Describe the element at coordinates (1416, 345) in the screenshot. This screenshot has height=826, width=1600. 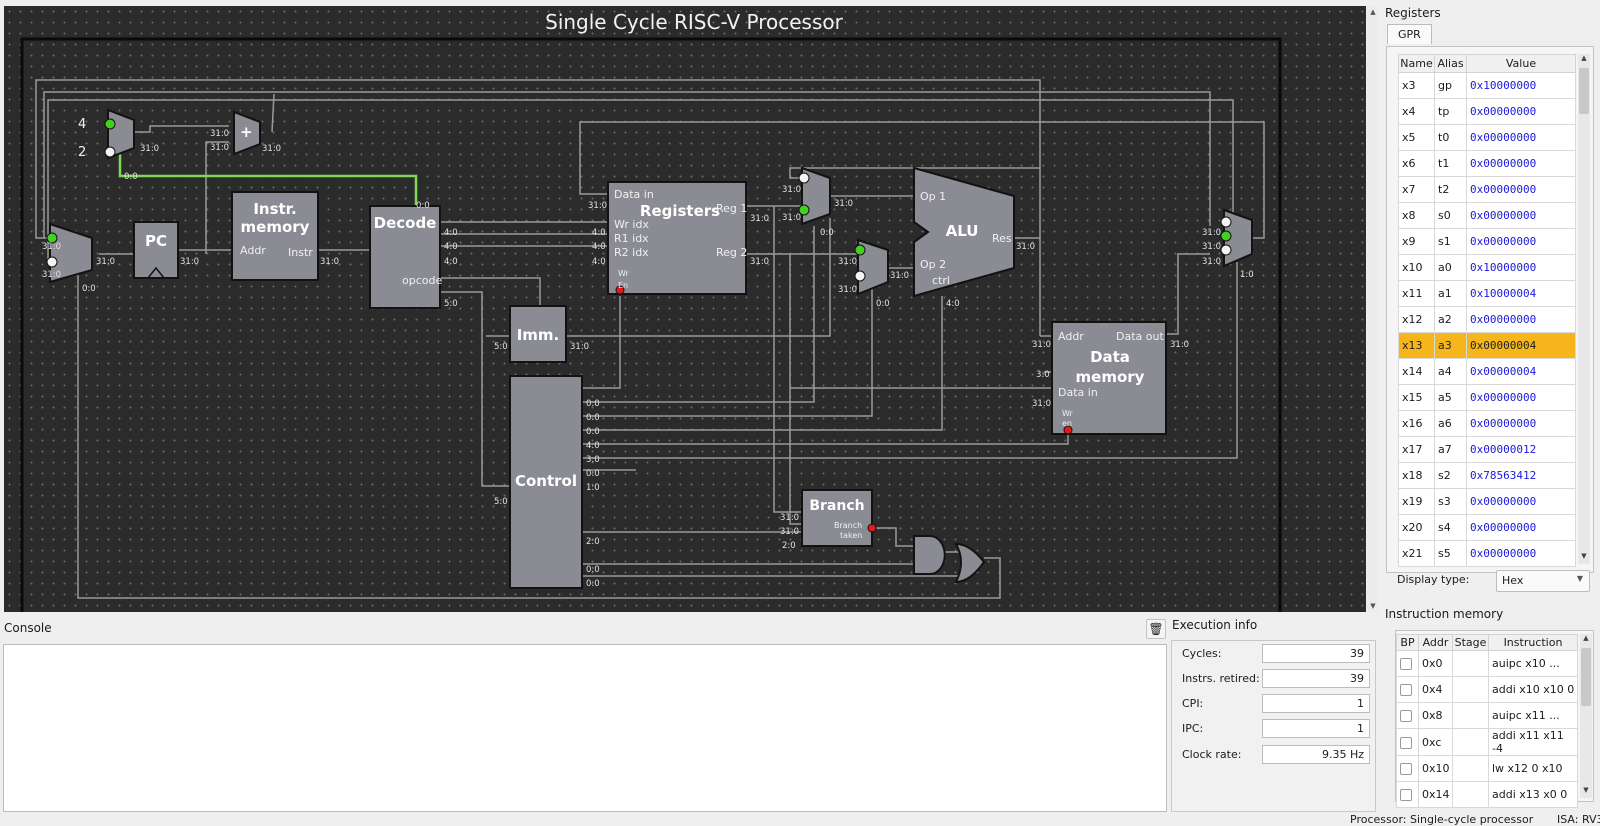
I see `register-name: x13` at that location.